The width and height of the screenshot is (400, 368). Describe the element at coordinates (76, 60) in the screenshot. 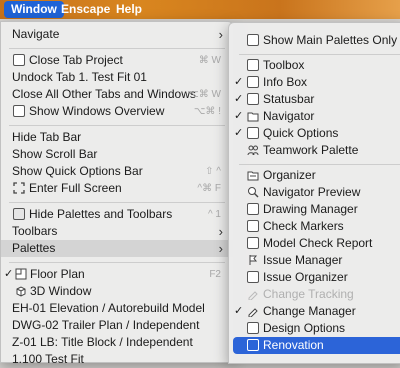

I see `menu-item-label: Close Tab Project` at that location.